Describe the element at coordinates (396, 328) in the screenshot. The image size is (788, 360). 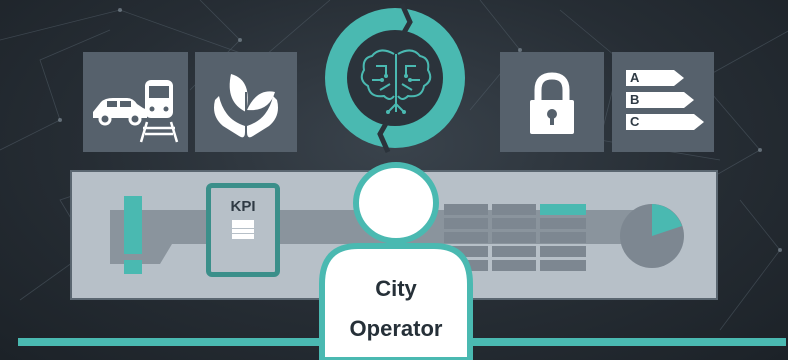
I see `person-label-line2: Operator` at that location.